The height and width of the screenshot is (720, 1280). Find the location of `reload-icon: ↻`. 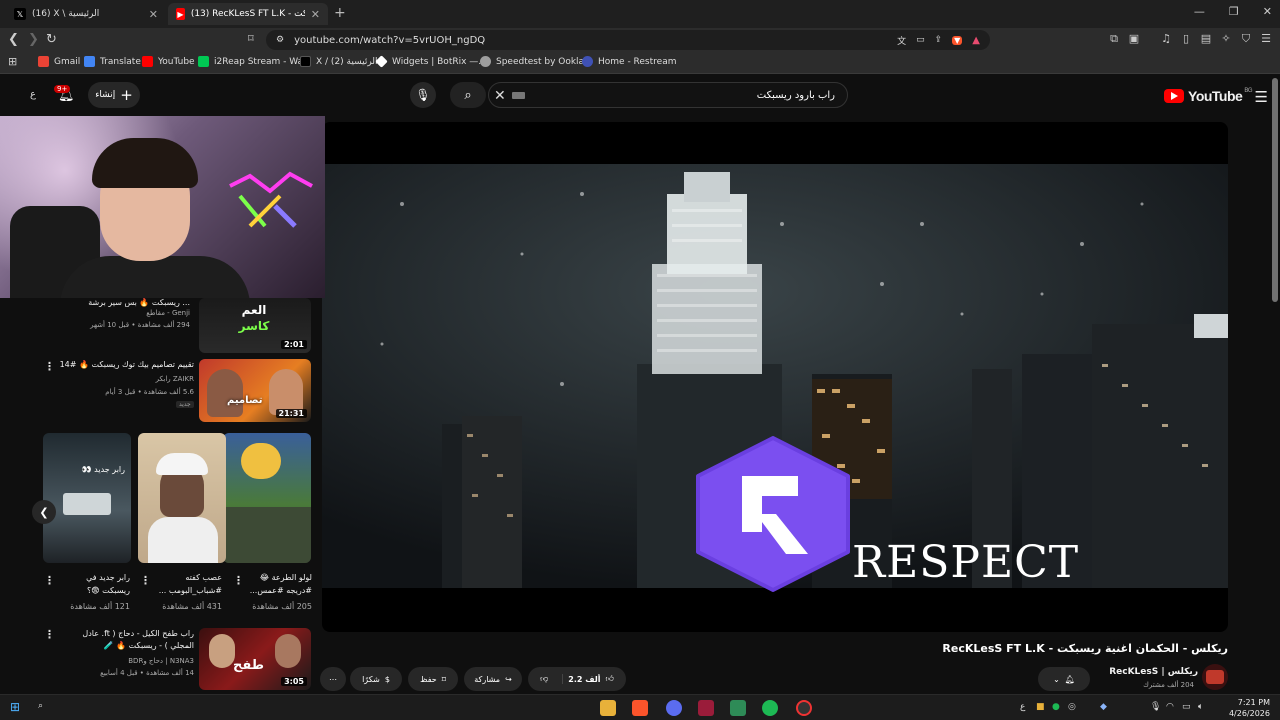

reload-icon: ↻ is located at coordinates (51, 39).